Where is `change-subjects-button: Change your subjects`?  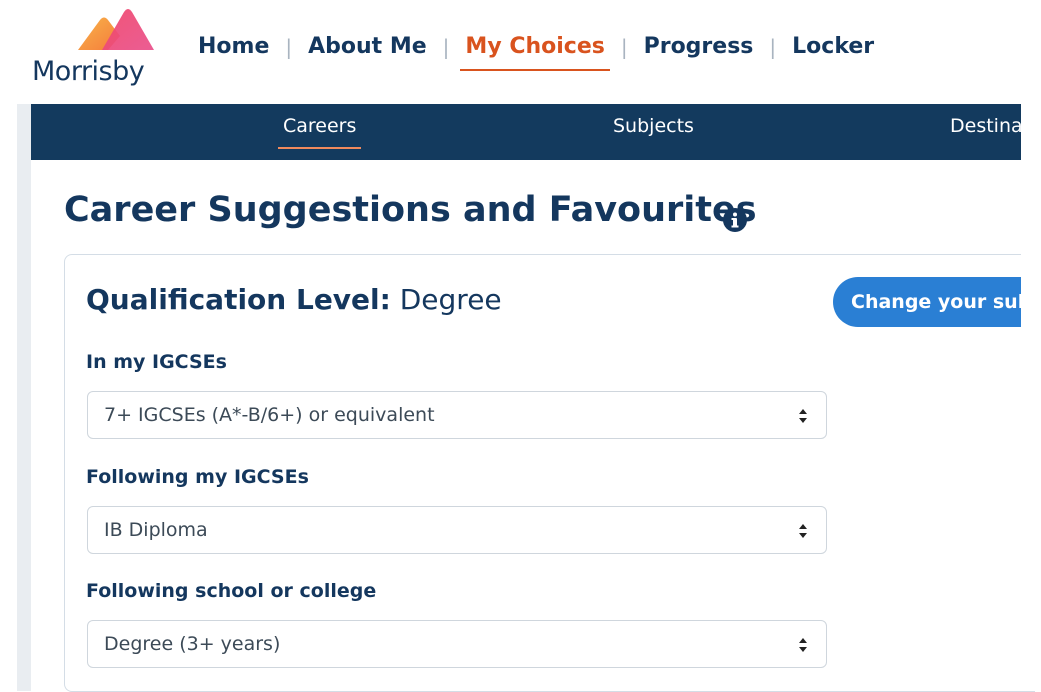
change-subjects-button: Change your subjects is located at coordinates (937, 302).